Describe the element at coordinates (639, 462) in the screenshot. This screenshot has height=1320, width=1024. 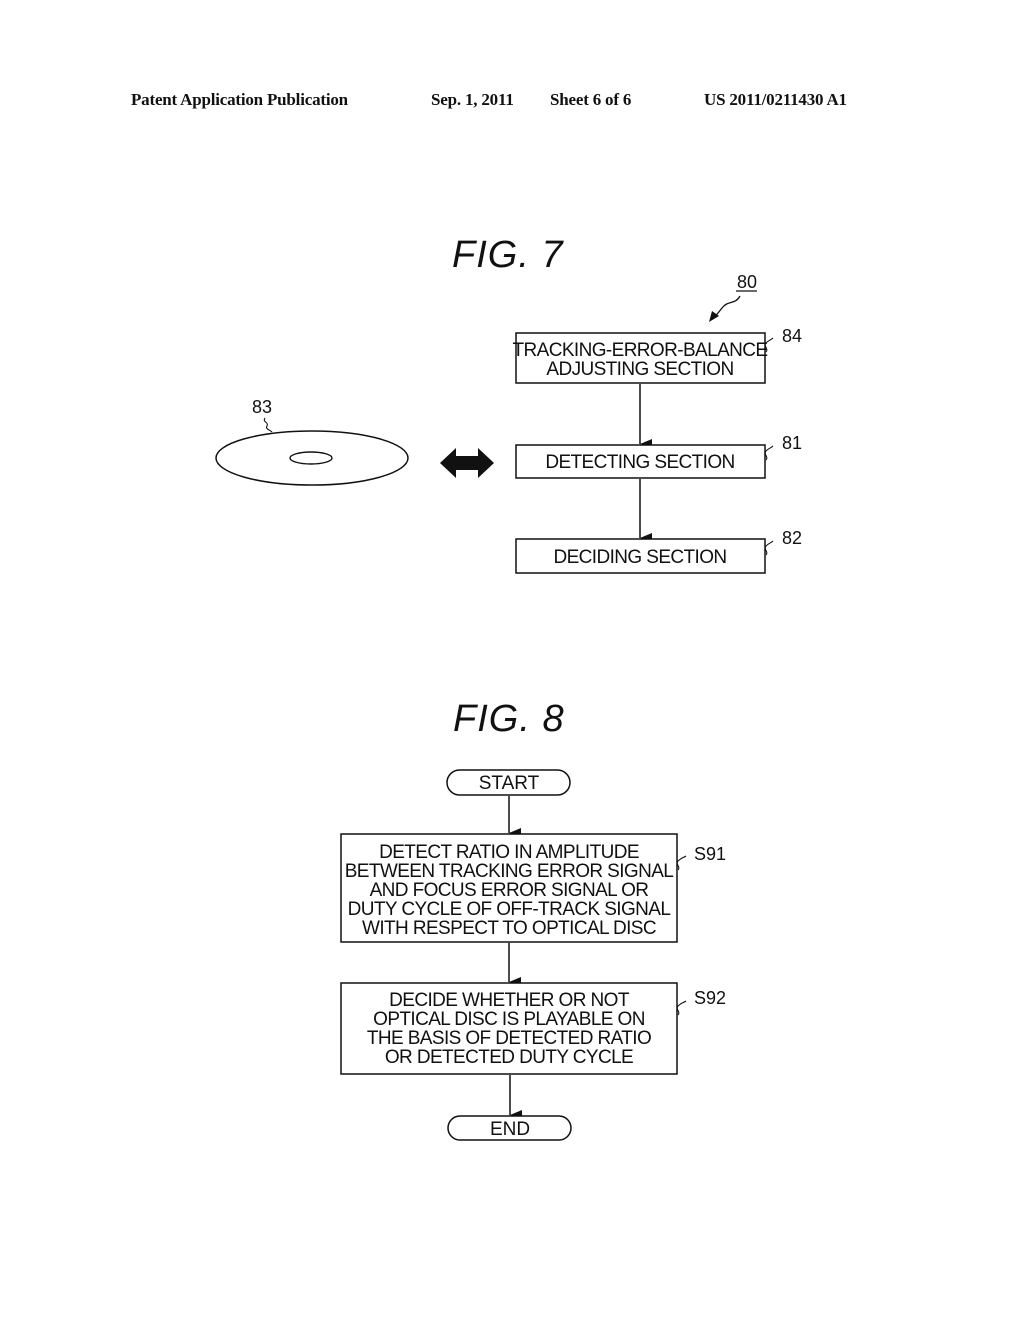
I see `block-81-label: DETECTING SECTION` at that location.